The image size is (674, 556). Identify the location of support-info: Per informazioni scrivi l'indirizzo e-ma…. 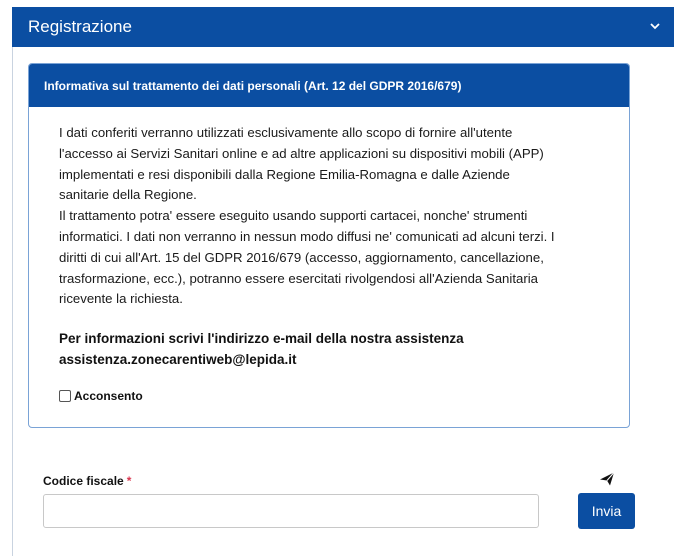
(329, 349).